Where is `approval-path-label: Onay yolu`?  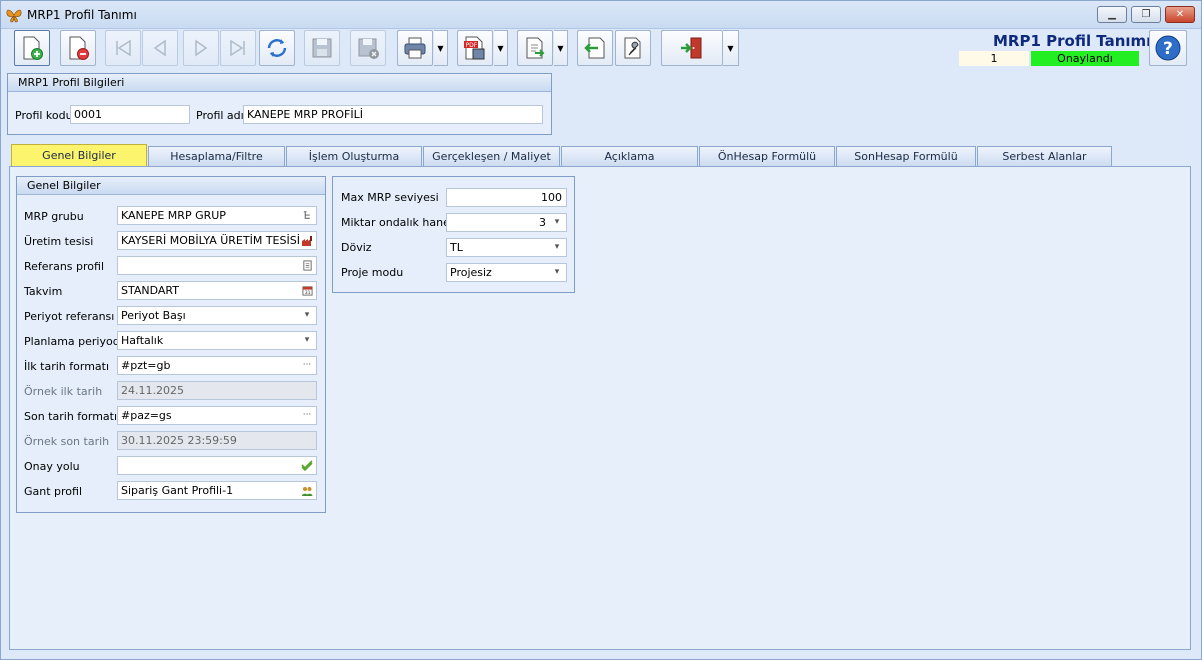
approval-path-label: Onay yolu is located at coordinates (52, 466).